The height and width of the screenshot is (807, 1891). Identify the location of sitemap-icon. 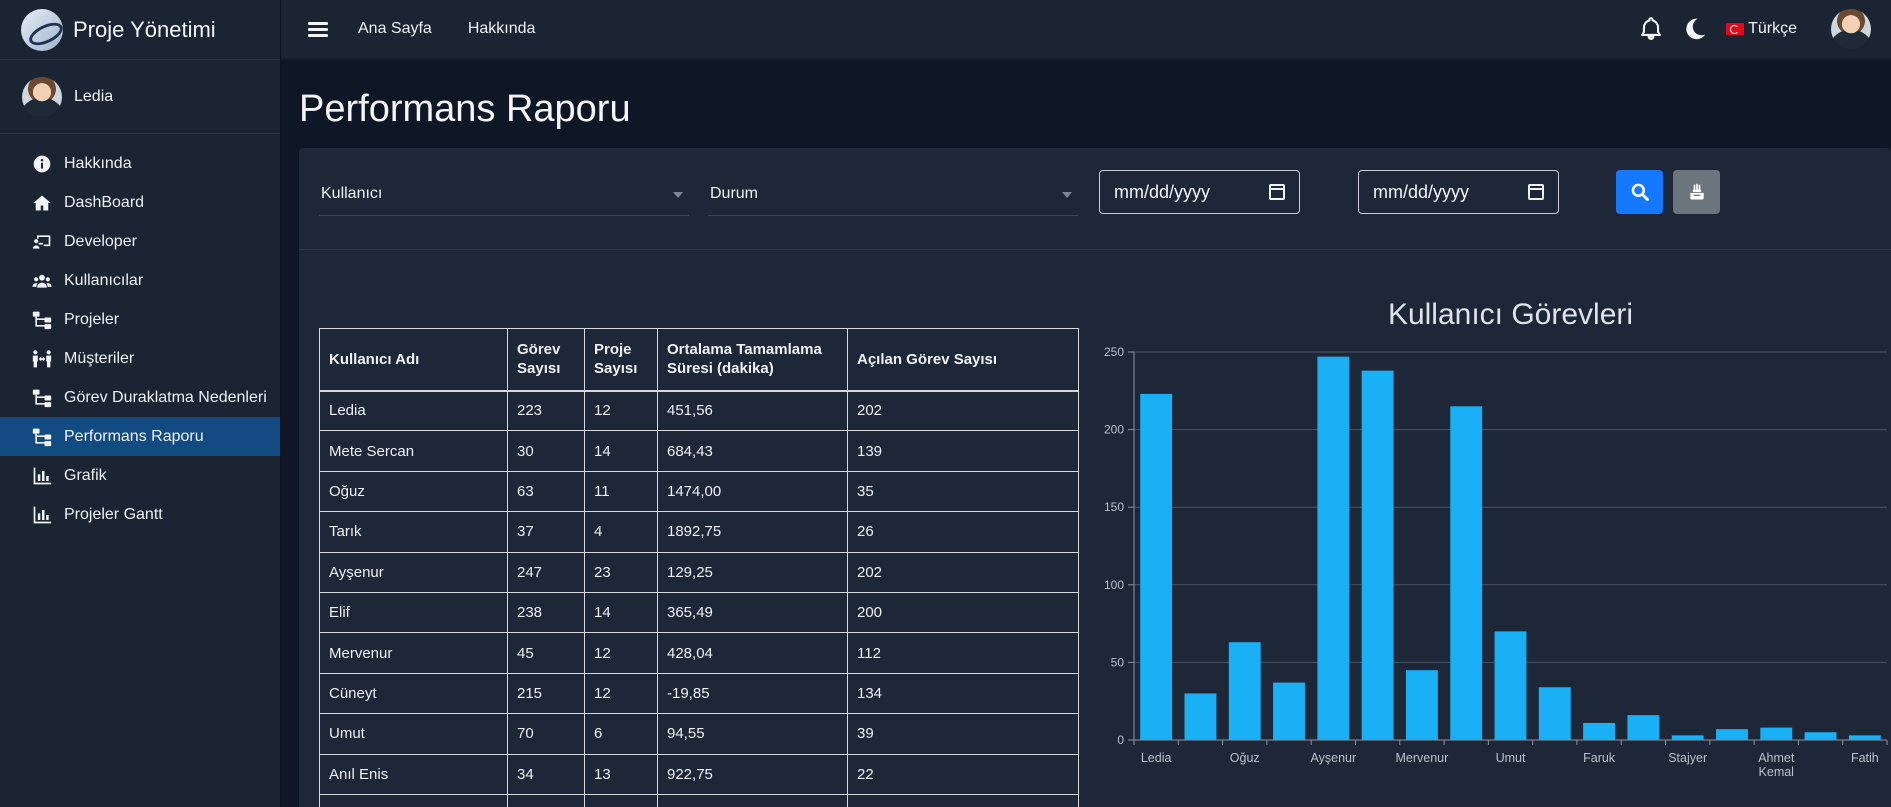
(42, 437).